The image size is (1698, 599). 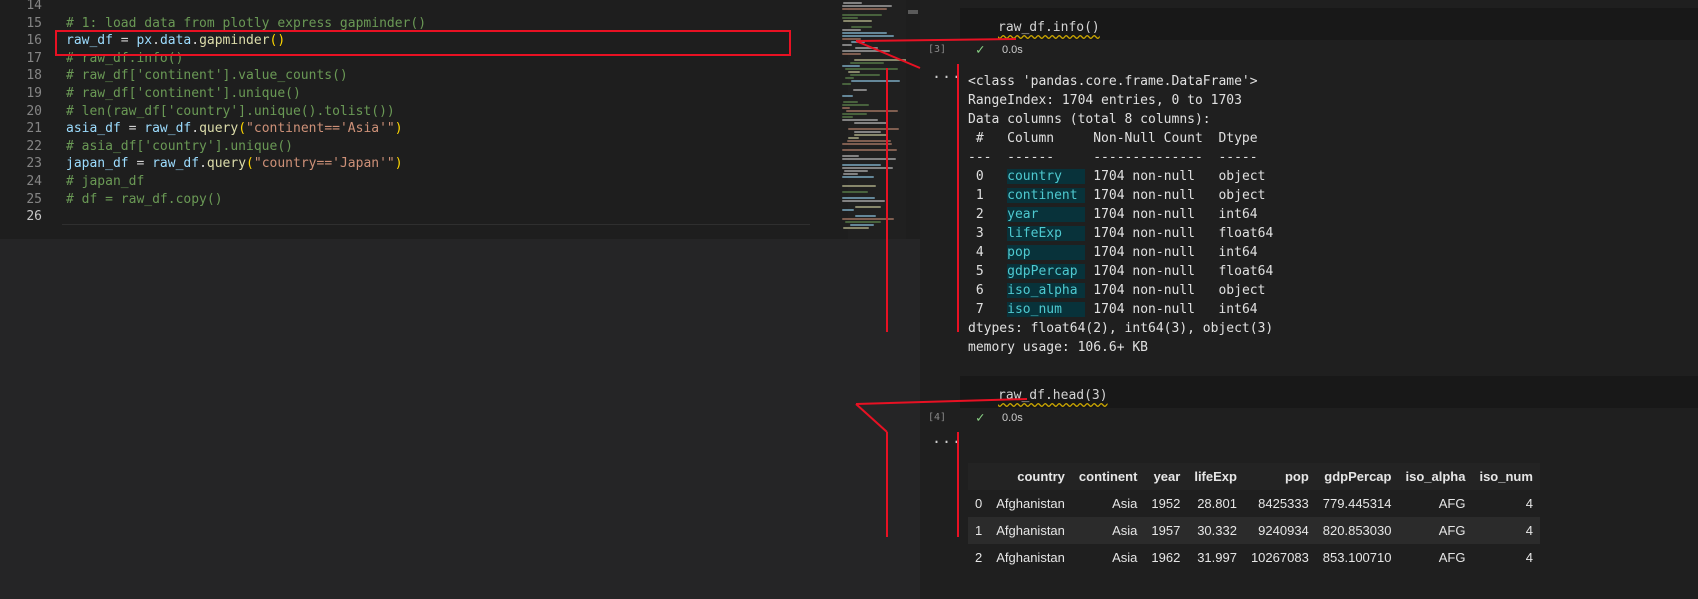 What do you see at coordinates (34, 111) in the screenshot?
I see `line-number: 20` at bounding box center [34, 111].